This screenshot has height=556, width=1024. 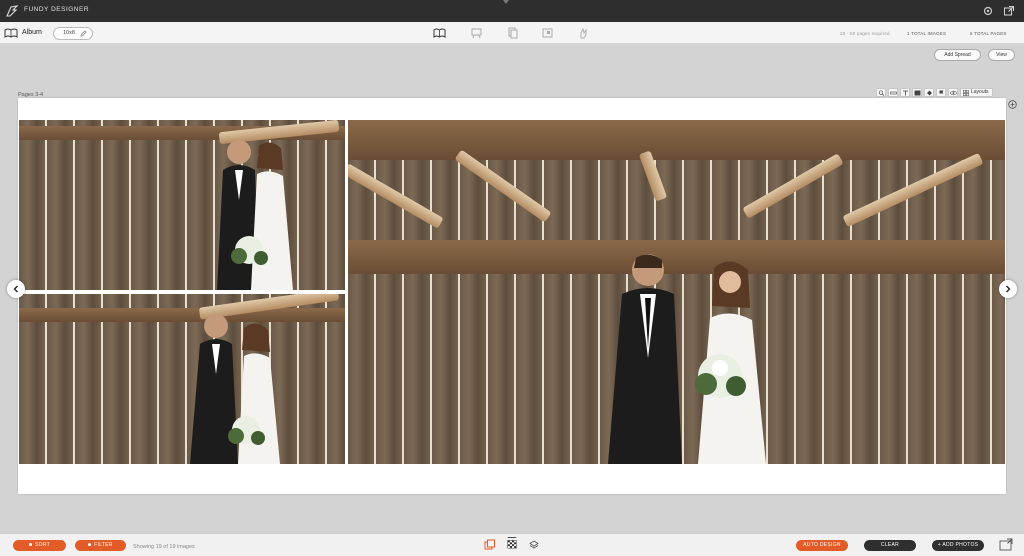 I want to click on grid-icon, so click(x=966, y=93).